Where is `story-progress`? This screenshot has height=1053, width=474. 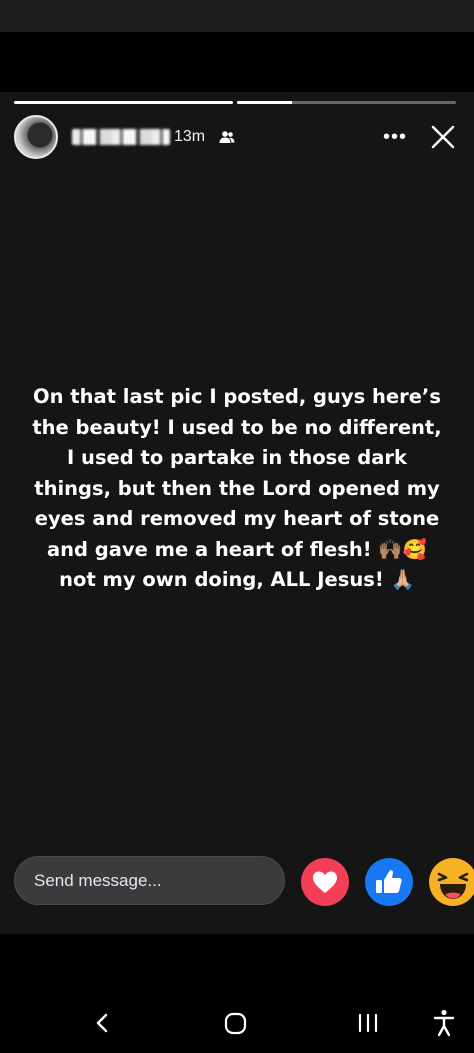
story-progress is located at coordinates (235, 103).